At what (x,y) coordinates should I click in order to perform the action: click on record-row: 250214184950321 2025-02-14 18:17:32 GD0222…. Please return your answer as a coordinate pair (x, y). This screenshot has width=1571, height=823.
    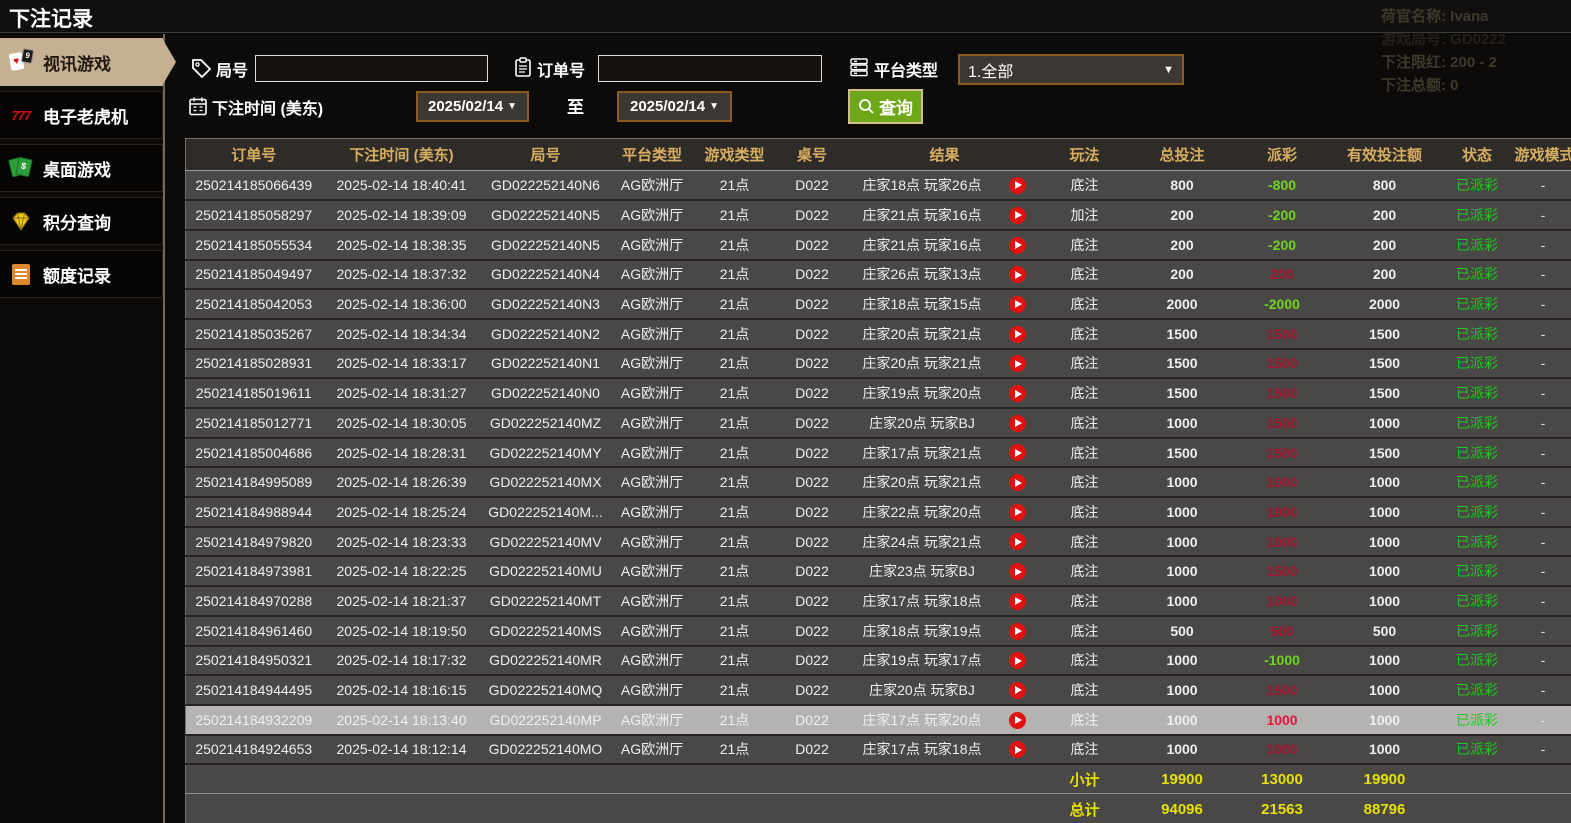
    Looking at the image, I should click on (878, 661).